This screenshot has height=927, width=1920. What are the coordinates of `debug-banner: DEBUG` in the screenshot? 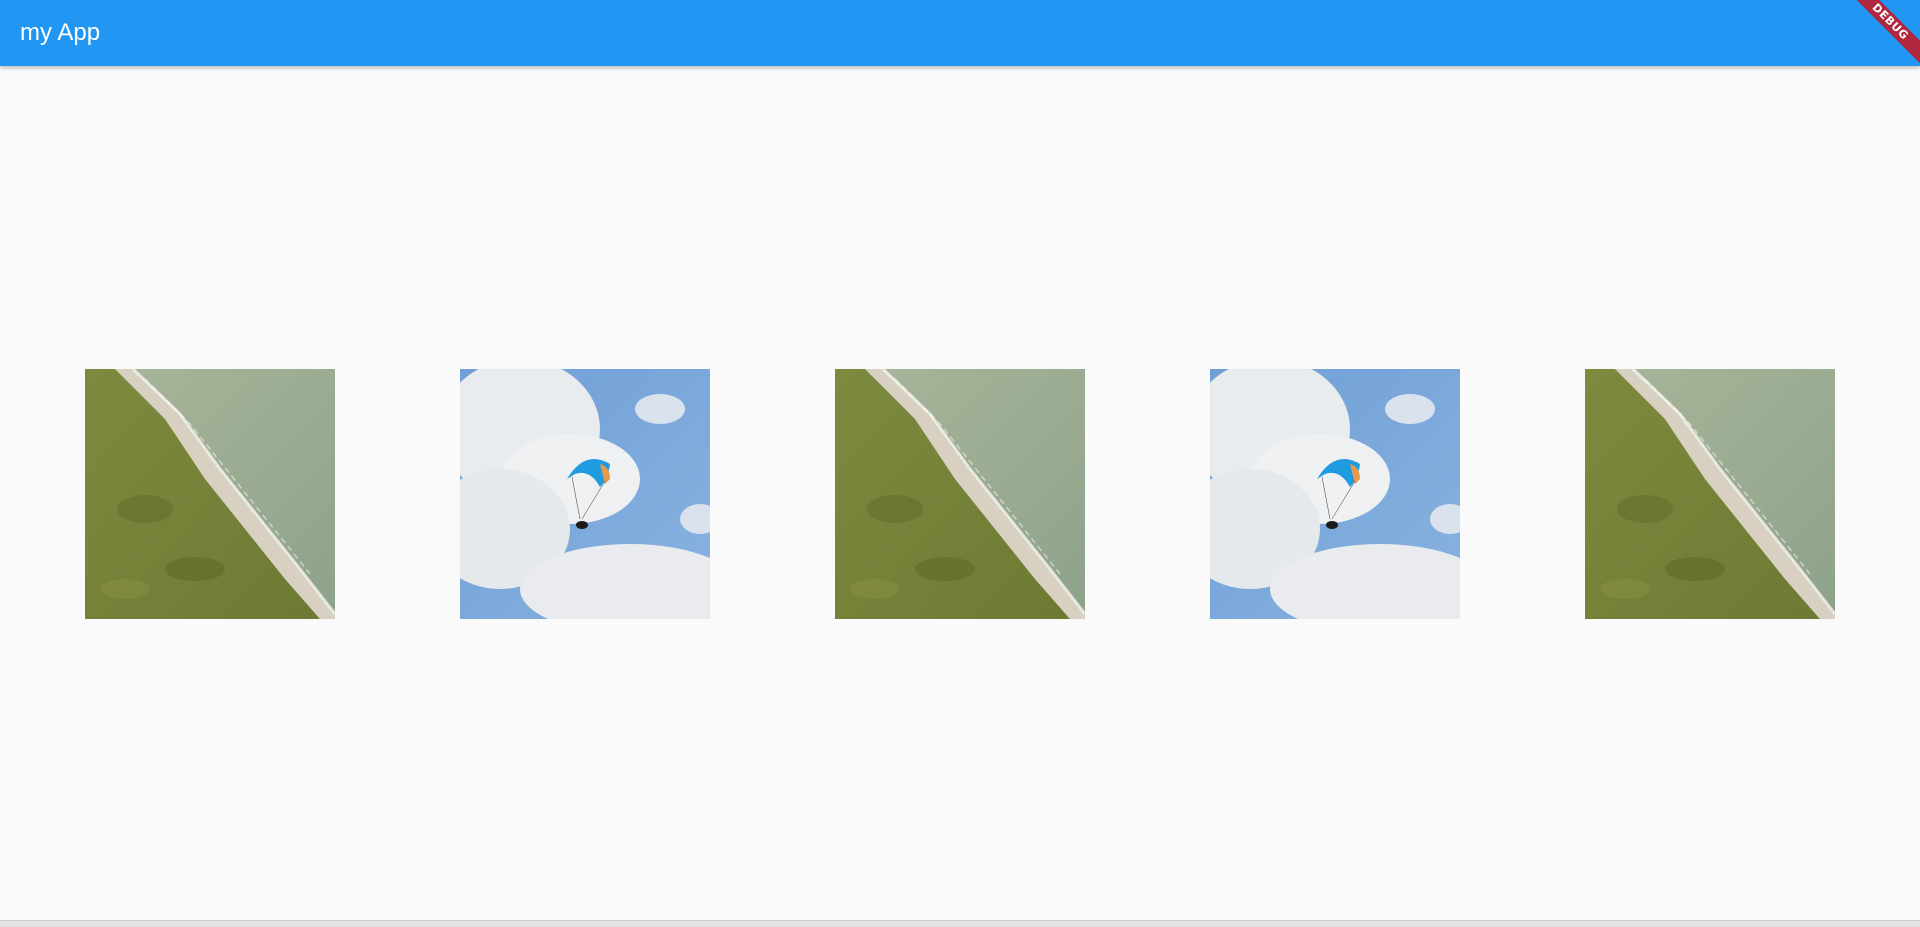 It's located at (1884, 36).